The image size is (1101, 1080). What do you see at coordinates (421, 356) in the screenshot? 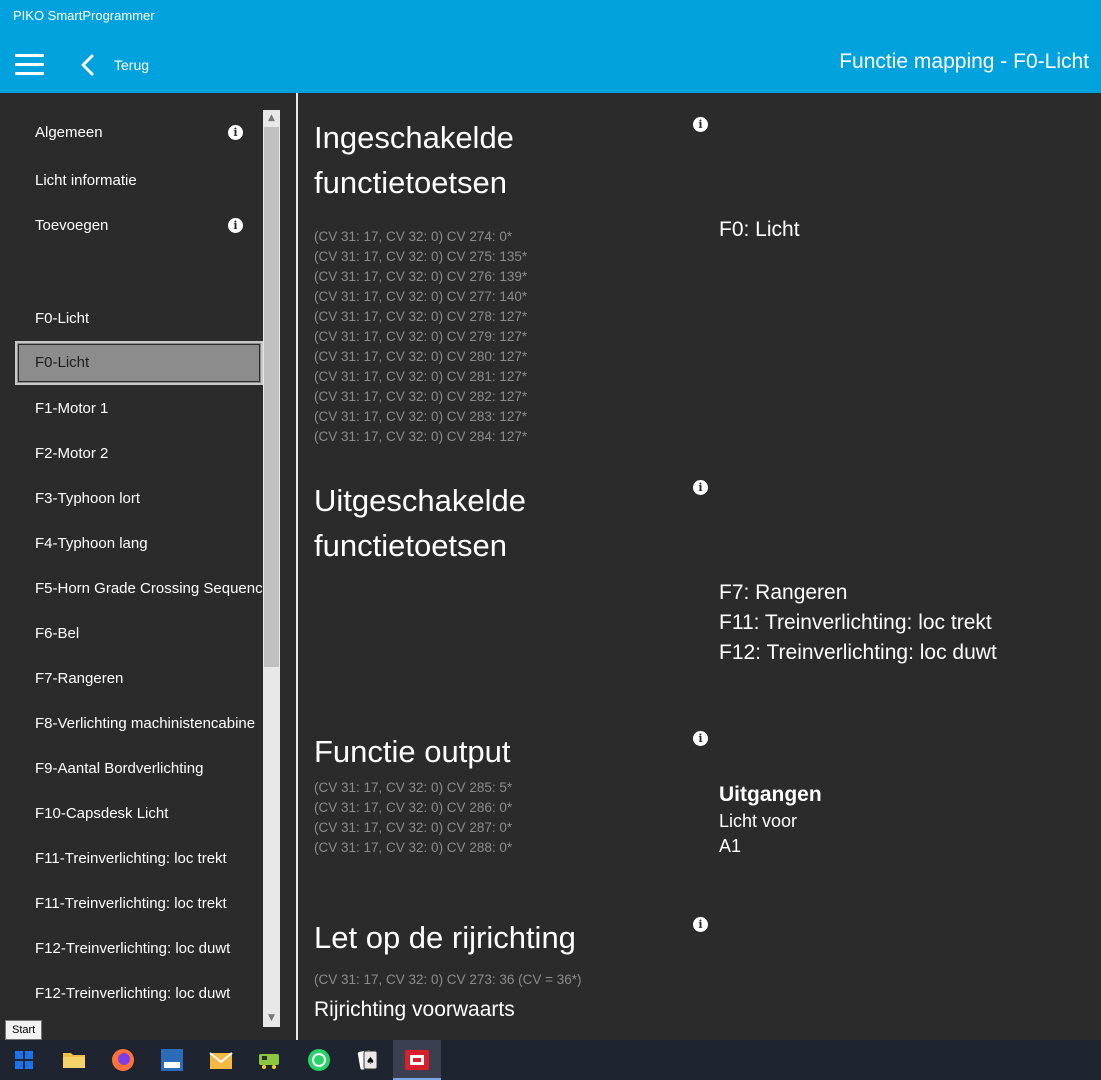
I see `cv-line: (CV 31: 17, CV 32: 0) CV 280: 127*` at bounding box center [421, 356].